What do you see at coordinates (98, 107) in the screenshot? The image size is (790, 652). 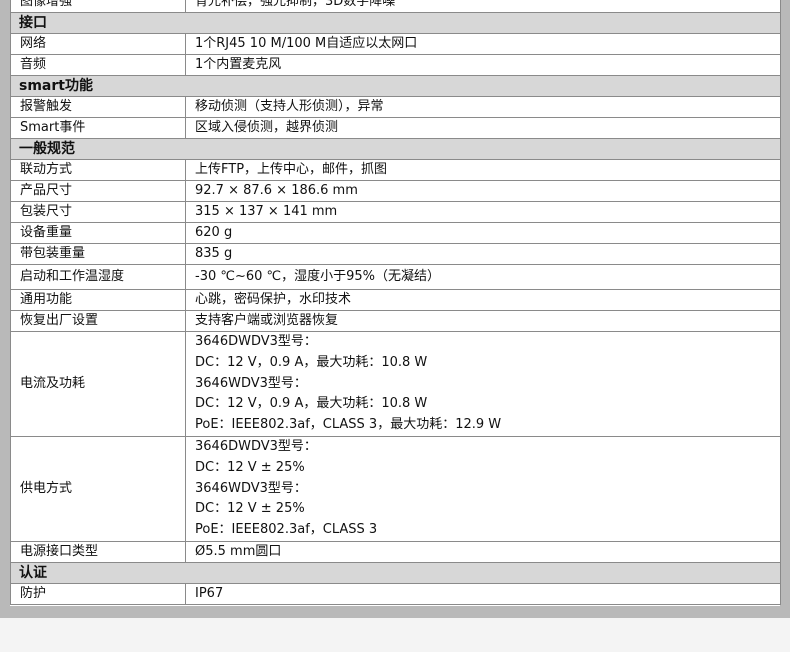 I see `row-label-alarm: 报警触发` at bounding box center [98, 107].